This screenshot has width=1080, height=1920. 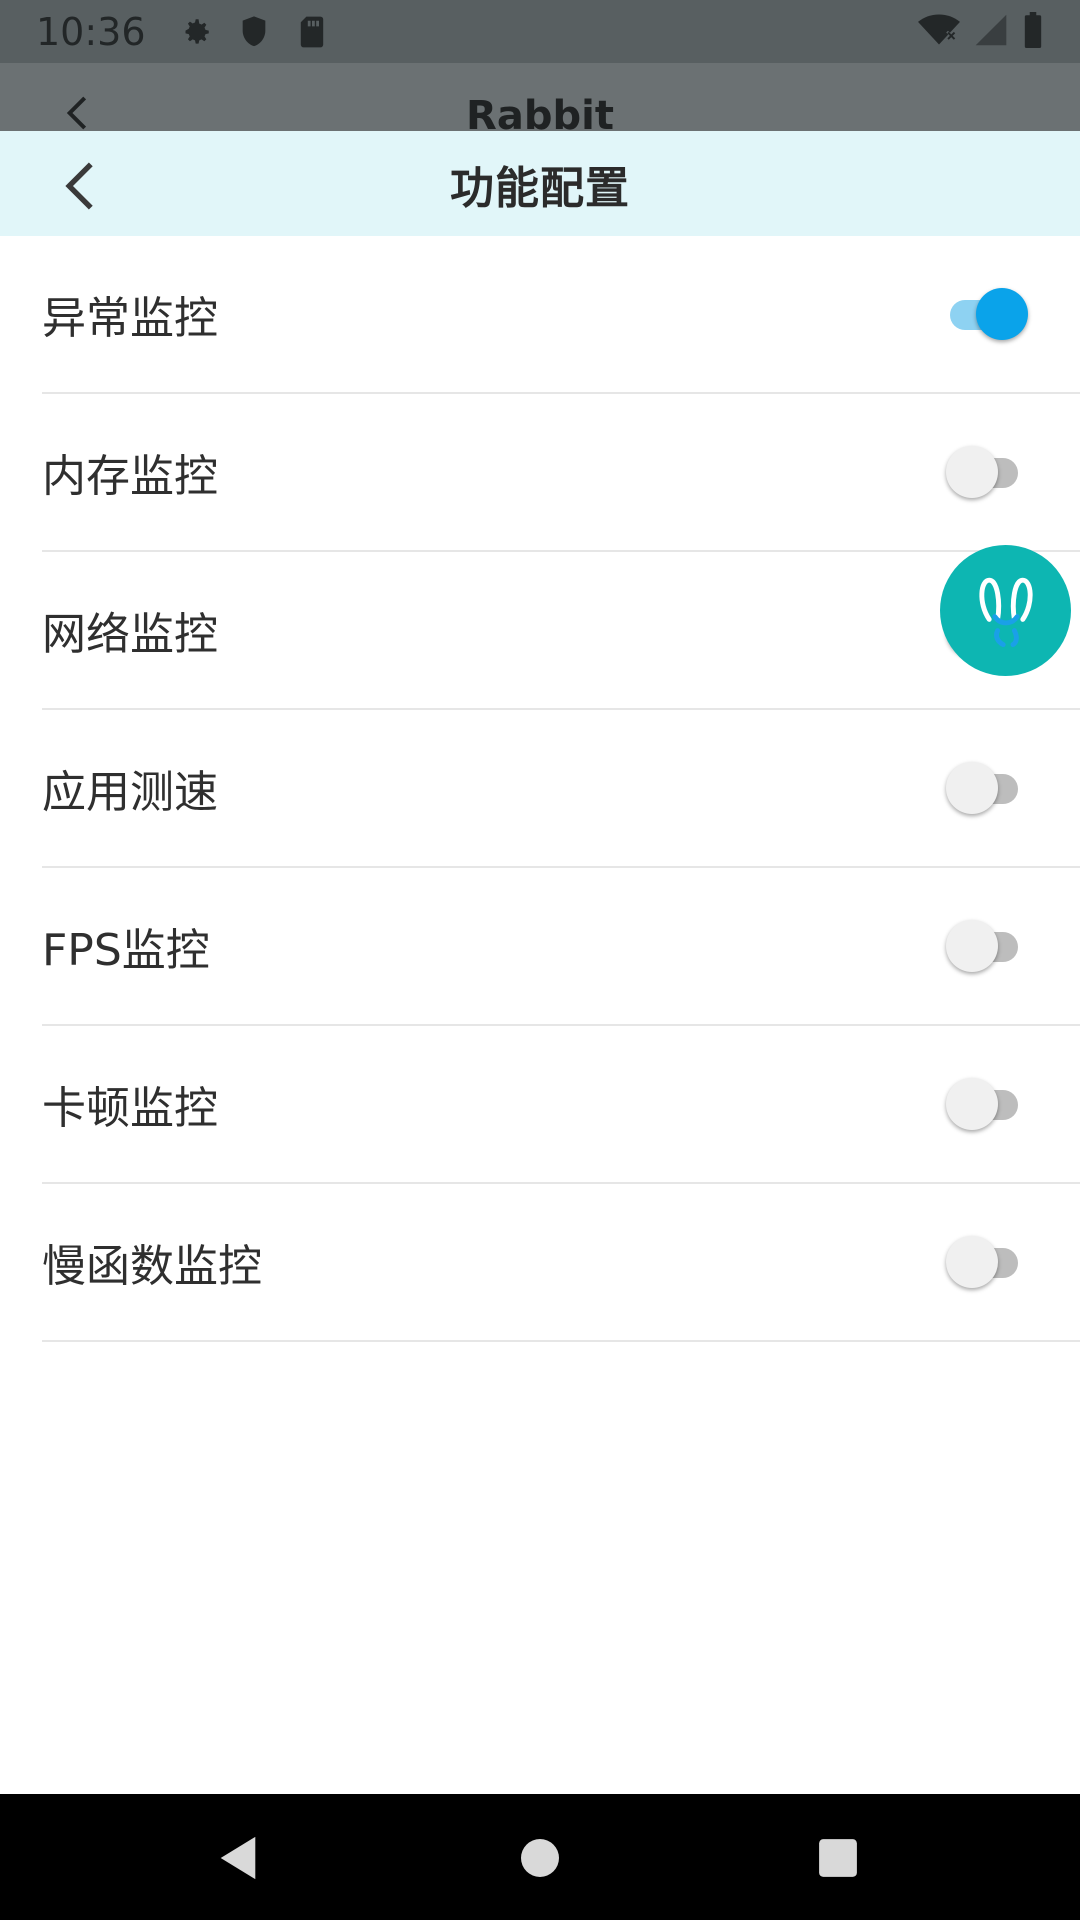 I want to click on navigation-bar, so click(x=540, y=1857).